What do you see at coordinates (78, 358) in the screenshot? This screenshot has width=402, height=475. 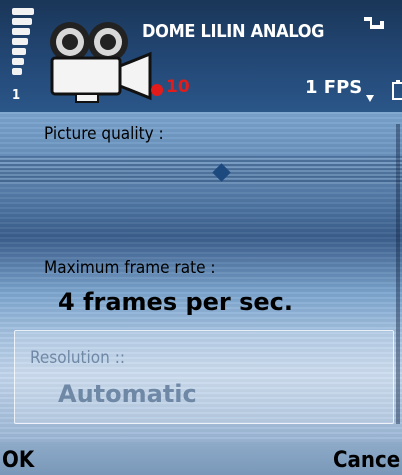 I see `resolution-label: Resolution ::` at bounding box center [78, 358].